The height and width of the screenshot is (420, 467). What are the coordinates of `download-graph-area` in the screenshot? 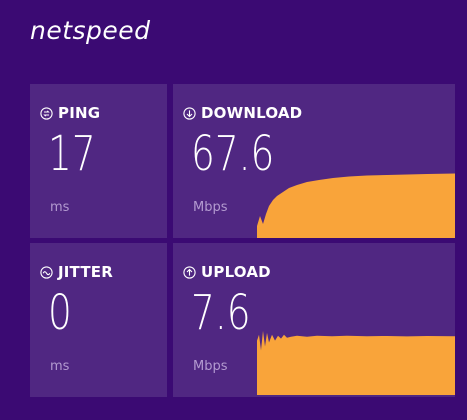 It's located at (356, 205).